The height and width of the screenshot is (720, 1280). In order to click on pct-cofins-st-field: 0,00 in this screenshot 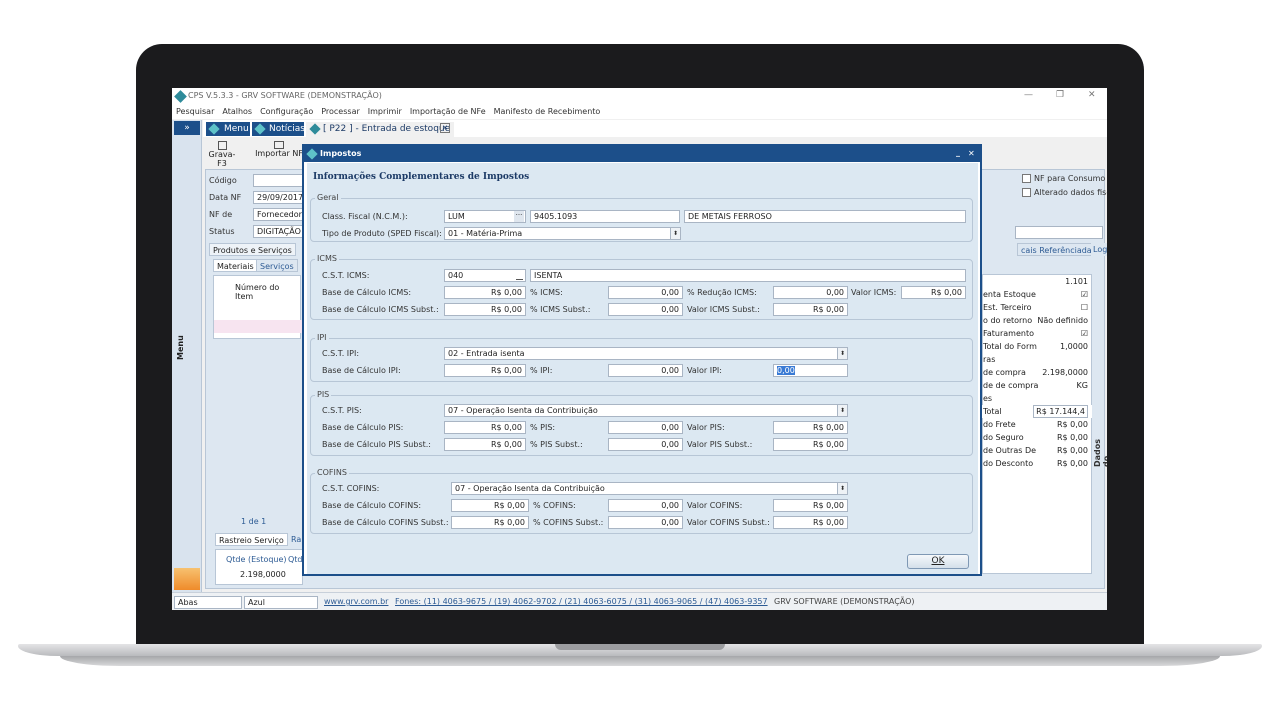, I will do `click(645, 522)`.